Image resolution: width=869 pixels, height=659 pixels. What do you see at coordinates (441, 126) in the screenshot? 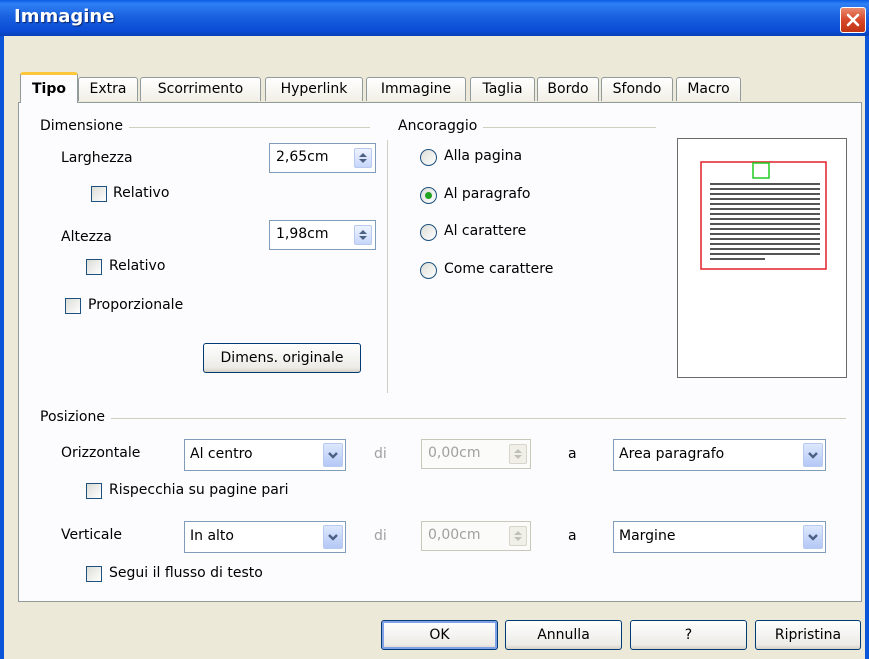
I see `anchor-group-title: Ancoraggio` at bounding box center [441, 126].